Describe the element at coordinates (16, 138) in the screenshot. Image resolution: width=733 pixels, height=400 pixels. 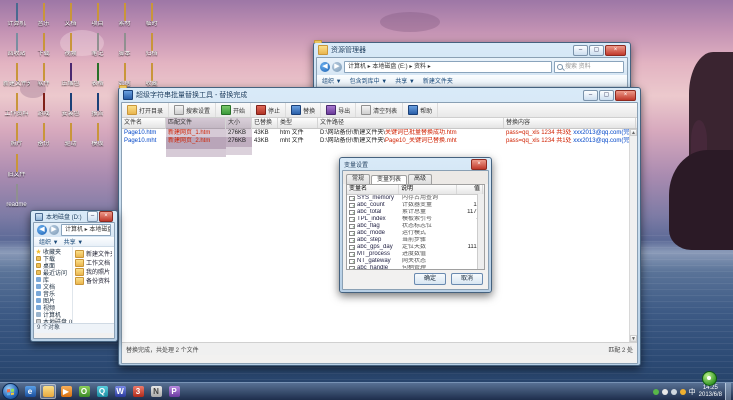
I see `desktop-icon: 照片` at that location.